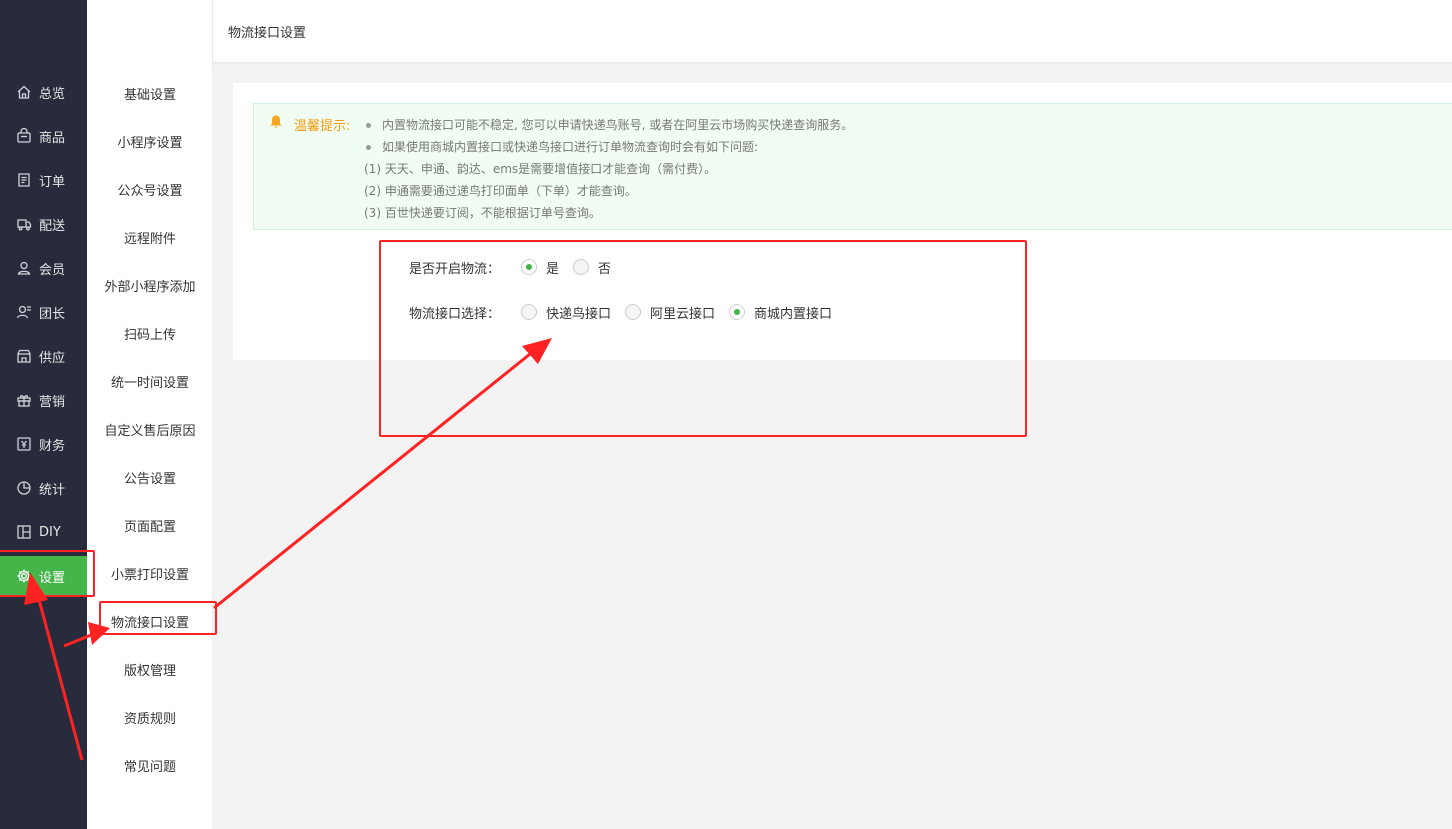 The height and width of the screenshot is (829, 1452). I want to click on annotation-box-form, so click(703, 338).